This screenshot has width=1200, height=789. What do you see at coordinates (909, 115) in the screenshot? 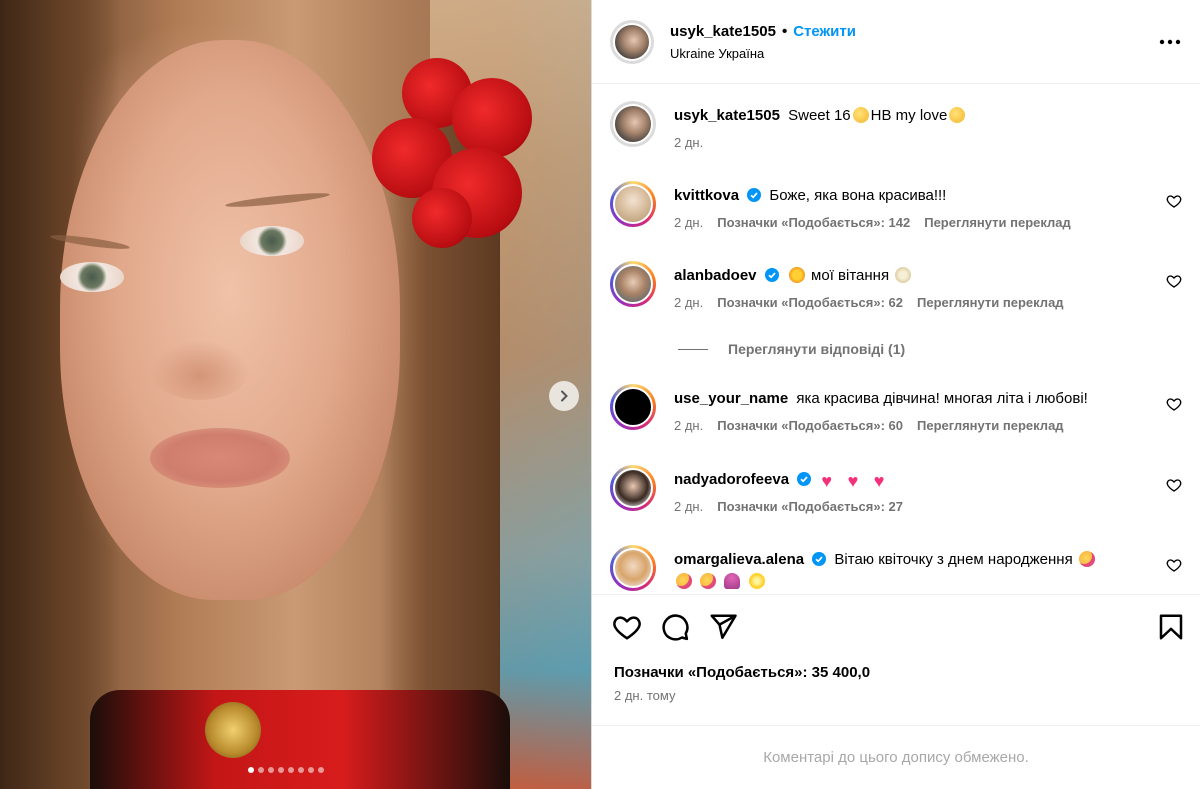
I see `caption-text-2: HB my love` at bounding box center [909, 115].